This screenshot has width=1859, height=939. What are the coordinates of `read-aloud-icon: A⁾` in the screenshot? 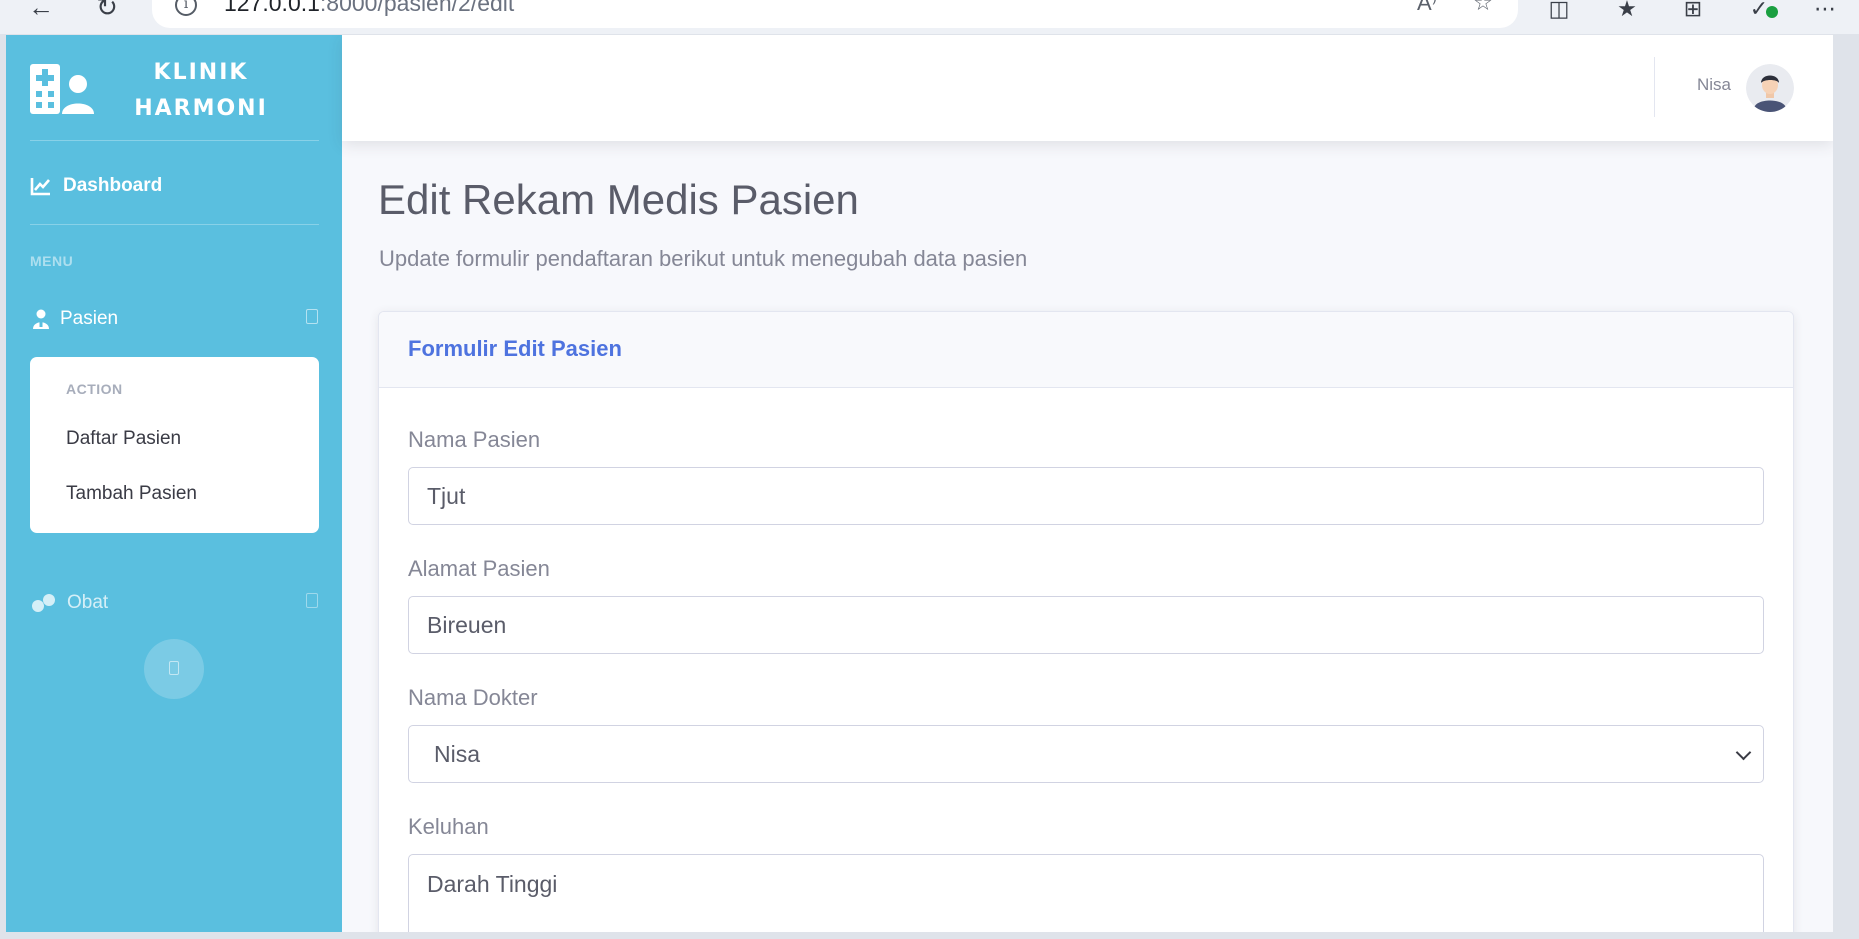 It's located at (1427, 8).